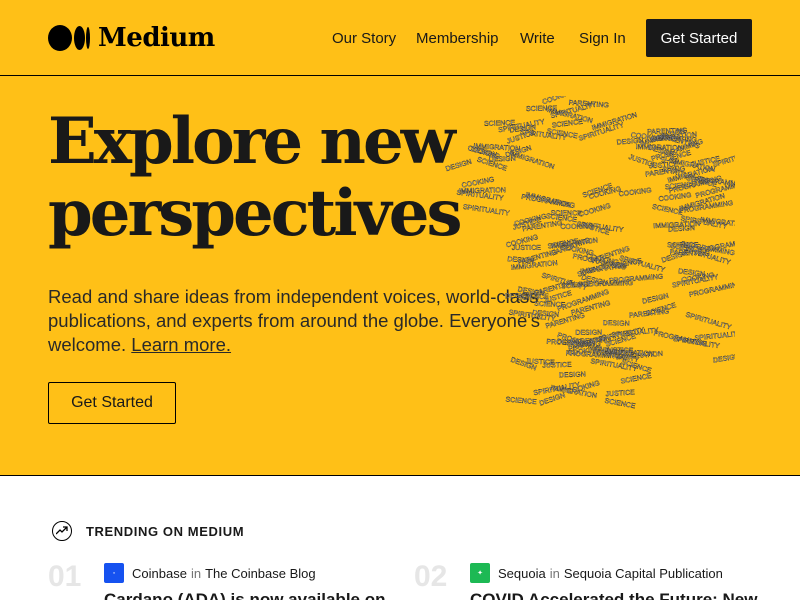 The width and height of the screenshot is (800, 600). What do you see at coordinates (431, 576) in the screenshot?
I see `trending-rank: 02` at bounding box center [431, 576].